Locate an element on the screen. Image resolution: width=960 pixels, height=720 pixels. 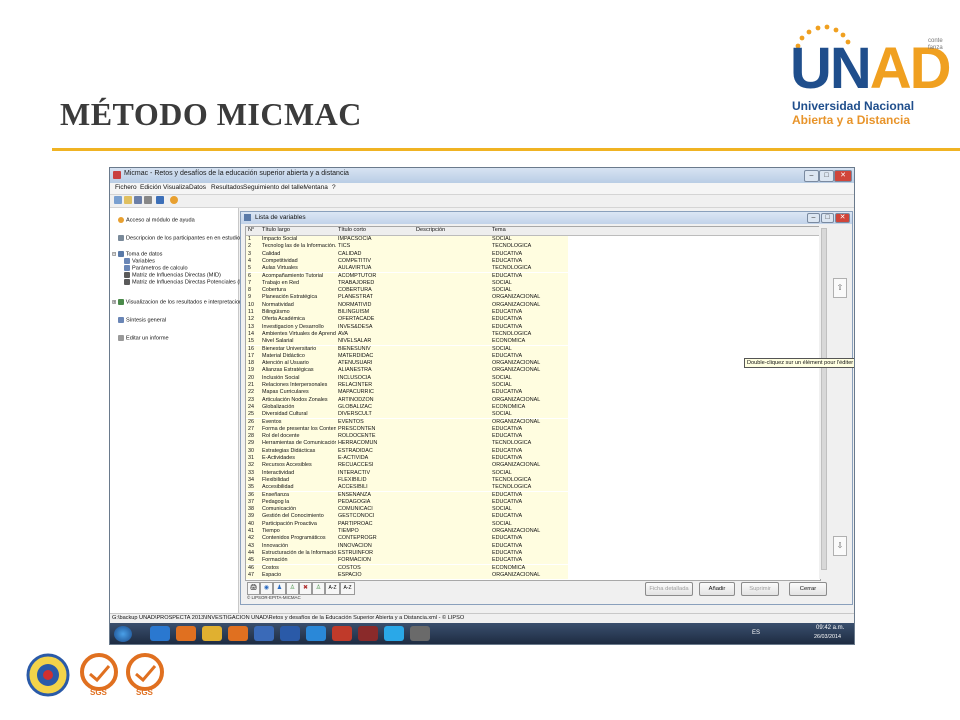
col-header-long-title: Título largo is located at coordinates (276, 230).